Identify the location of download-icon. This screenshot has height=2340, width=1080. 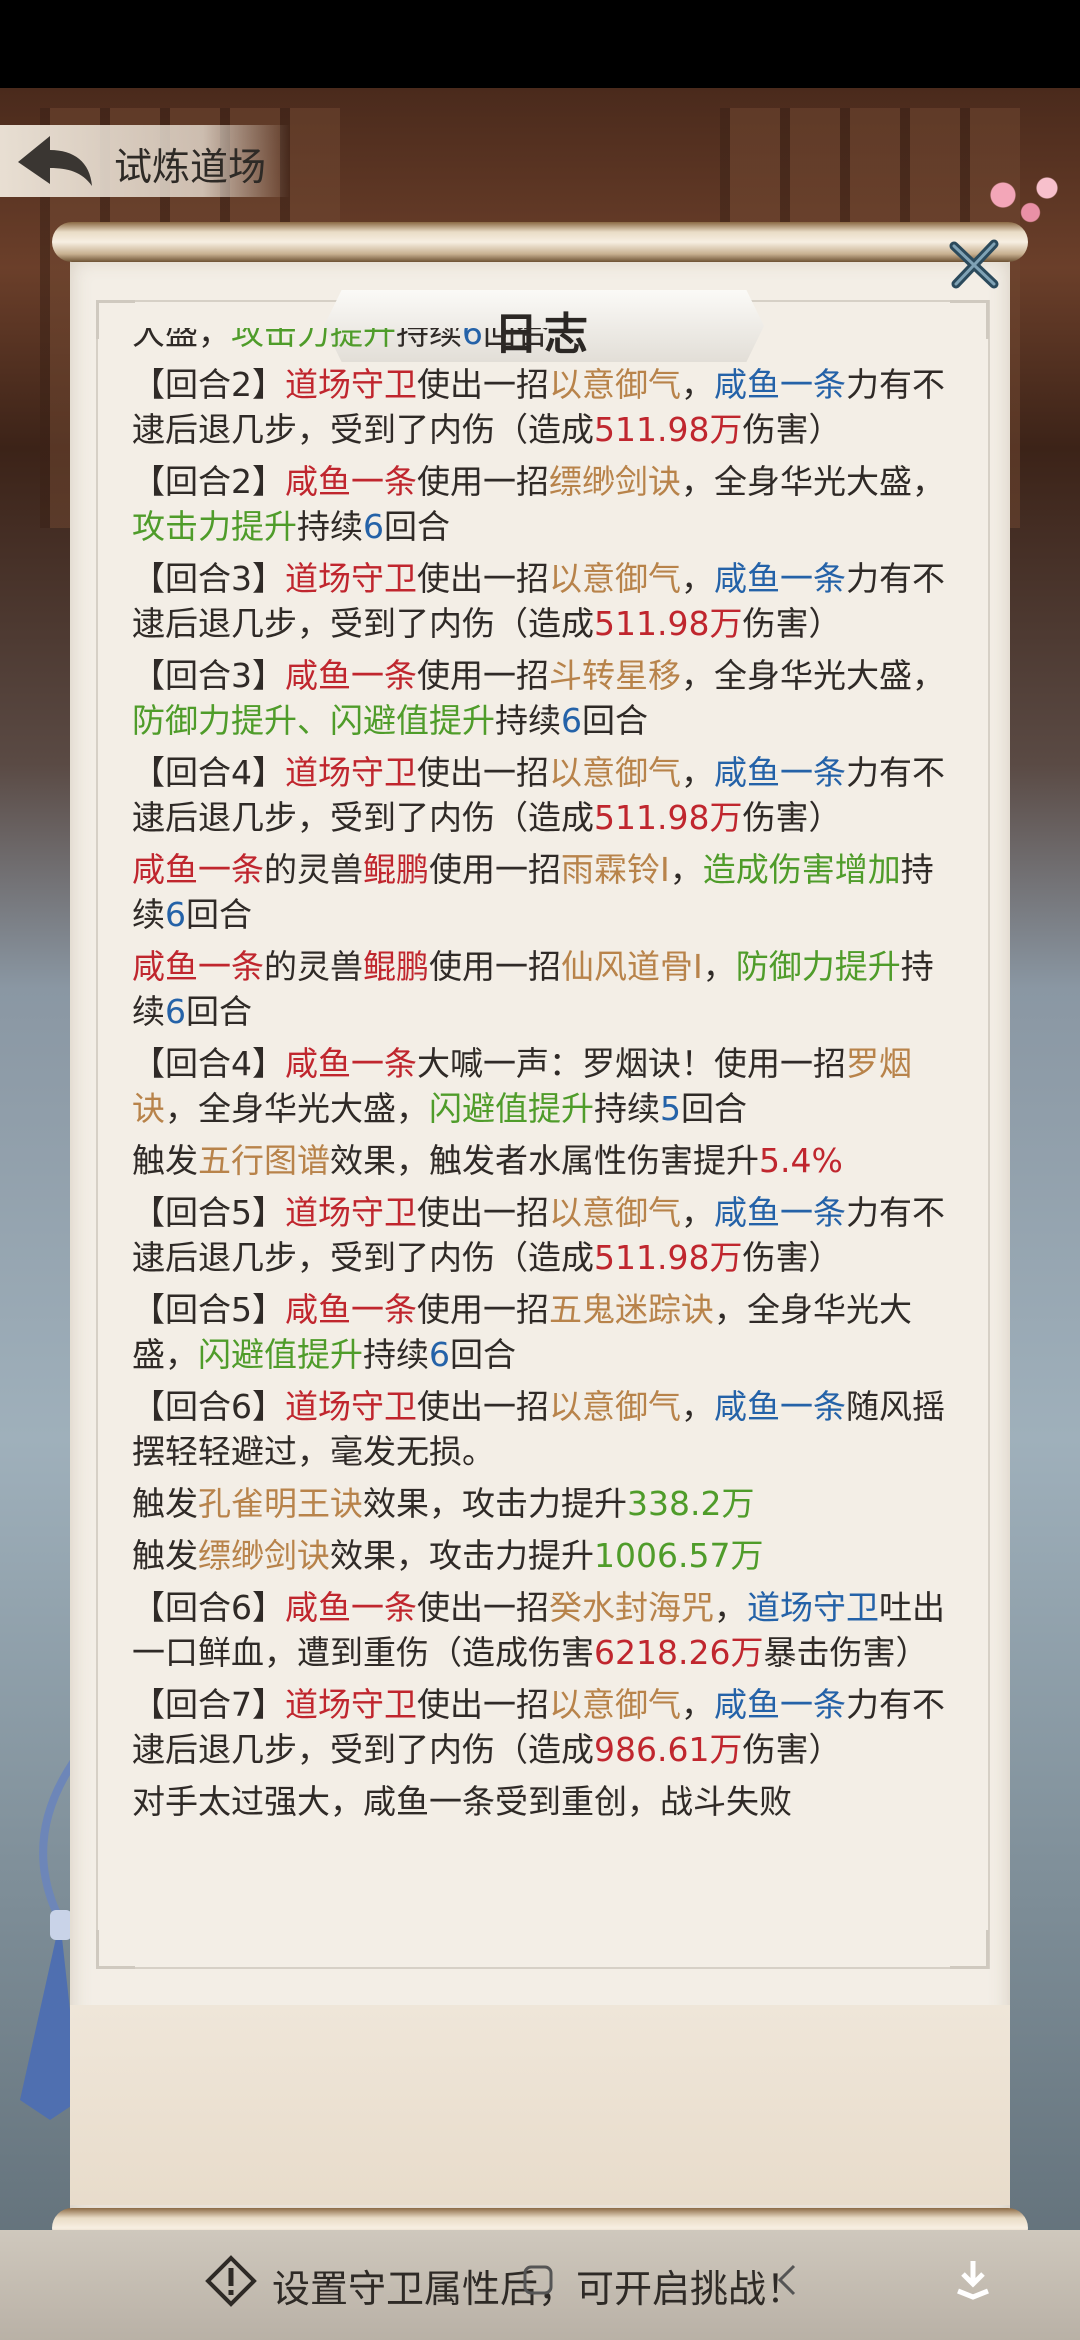
(973, 2278).